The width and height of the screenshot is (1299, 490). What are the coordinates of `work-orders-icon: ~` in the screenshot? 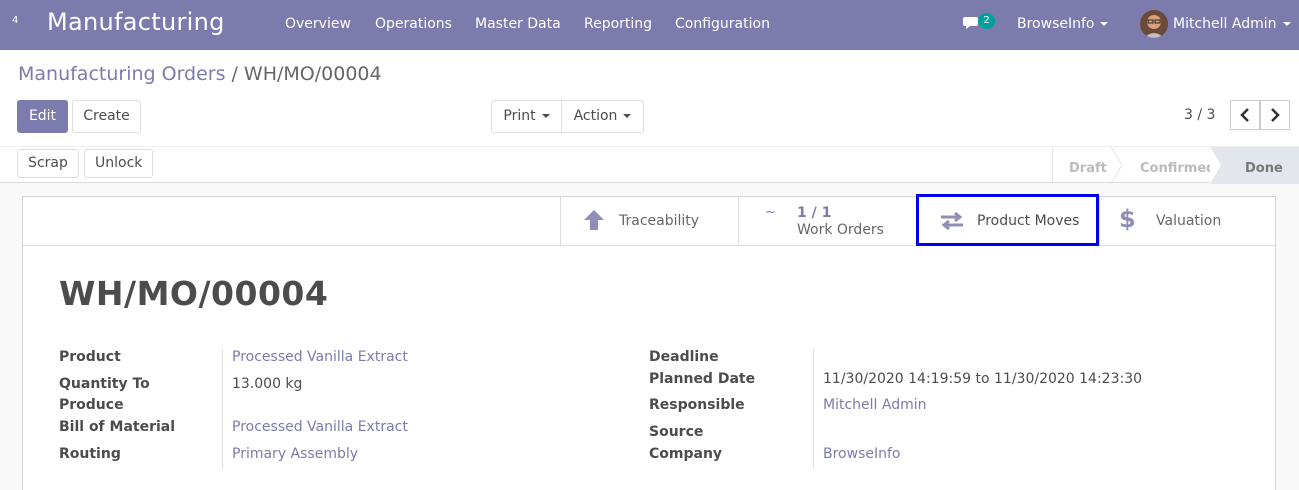 It's located at (770, 212).